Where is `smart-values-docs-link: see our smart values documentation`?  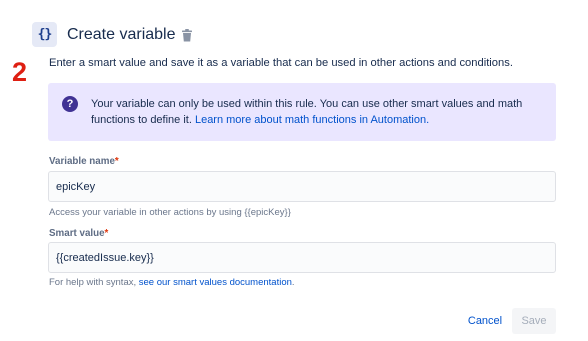 smart-values-docs-link: see our smart values documentation is located at coordinates (215, 282).